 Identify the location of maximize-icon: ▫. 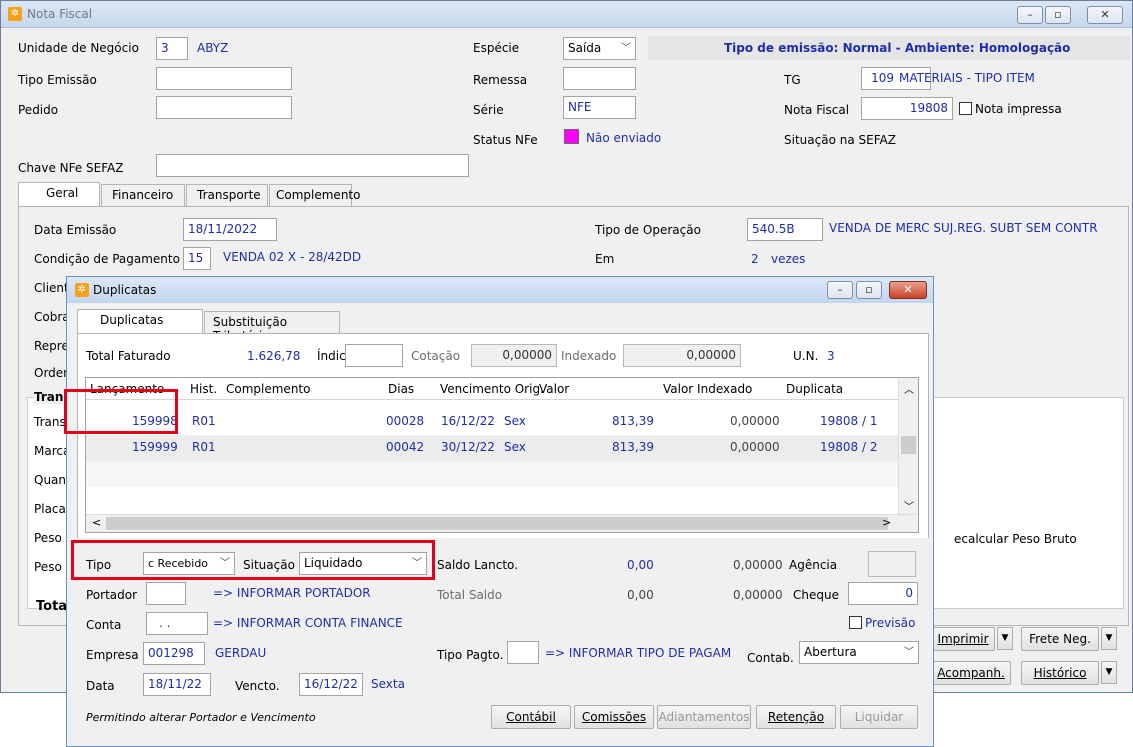
(1058, 15).